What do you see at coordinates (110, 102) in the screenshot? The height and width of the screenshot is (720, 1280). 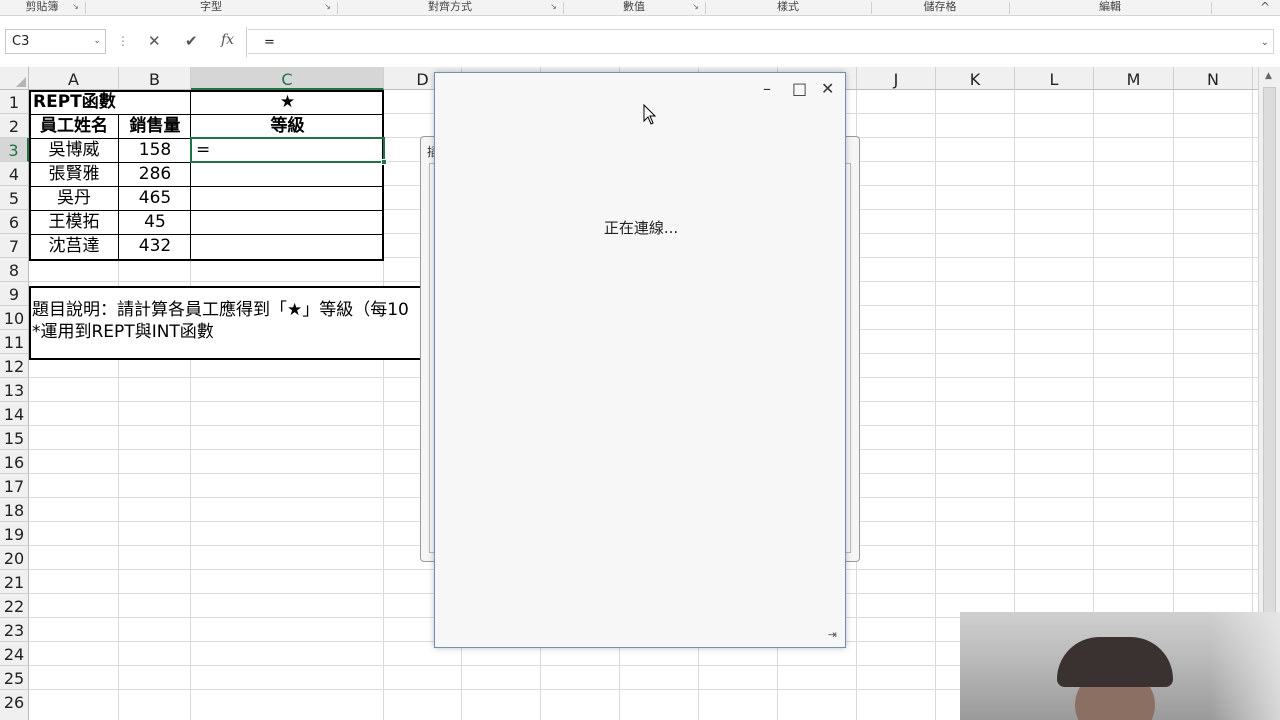 I see `cell-a1: REPT函數` at bounding box center [110, 102].